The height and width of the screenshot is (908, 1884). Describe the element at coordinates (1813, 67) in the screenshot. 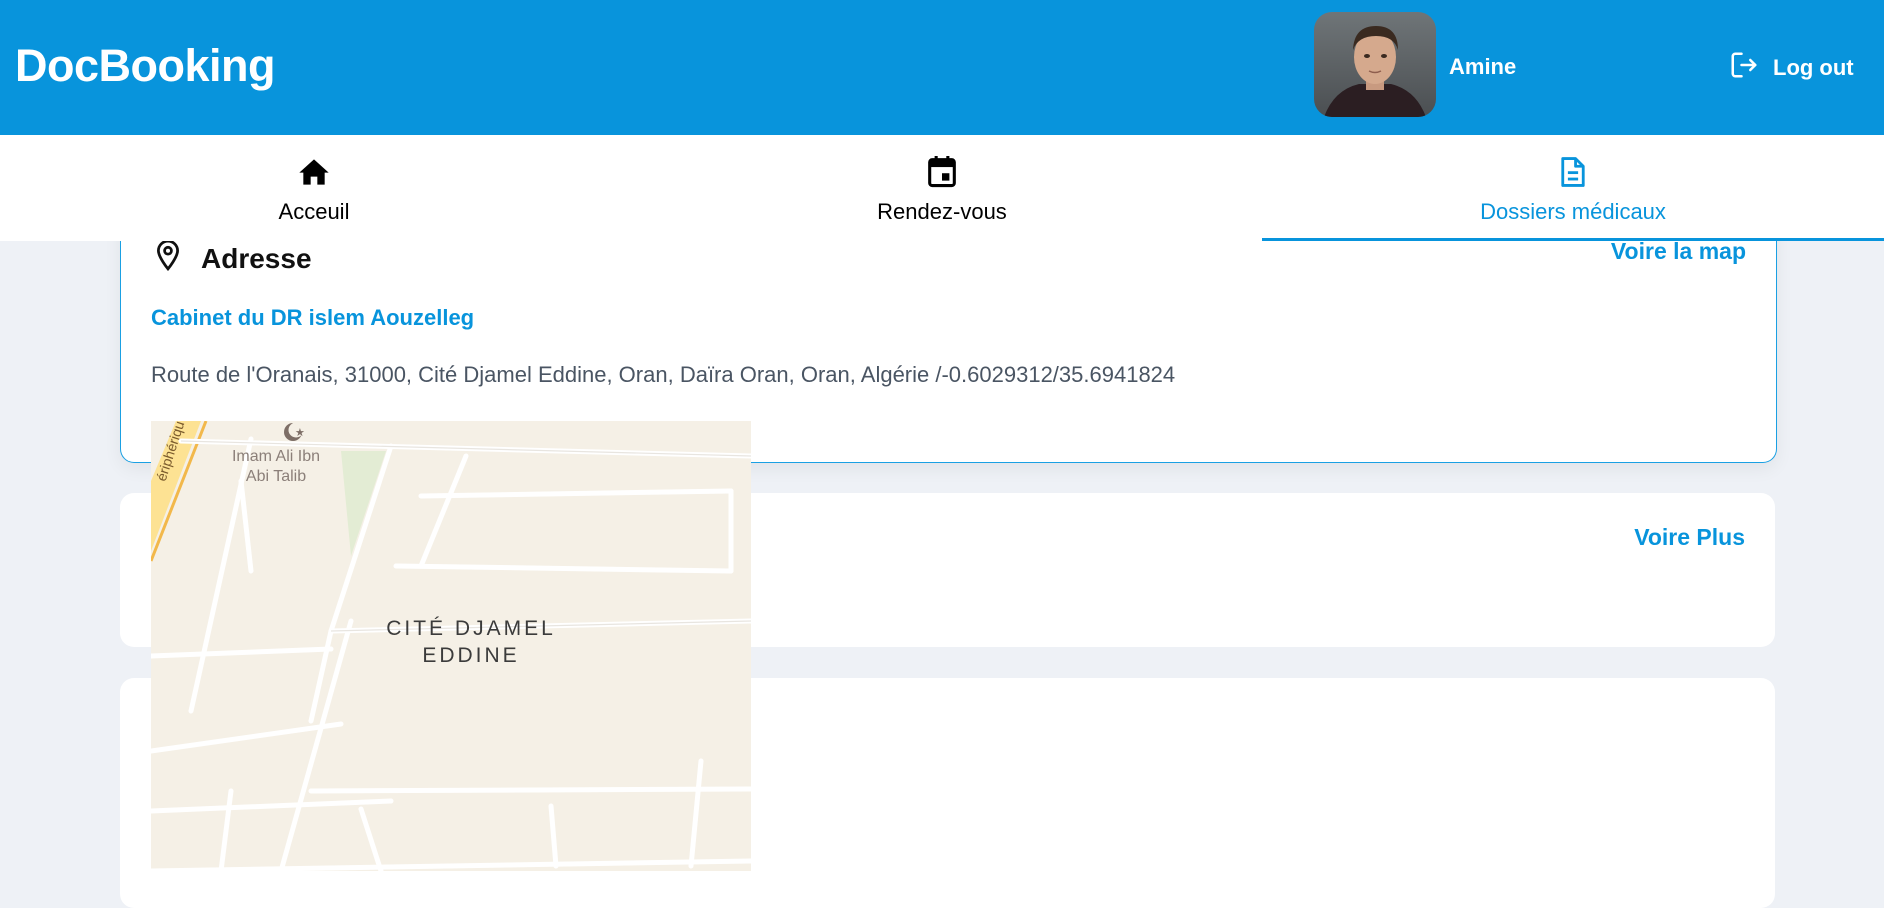

I see `logout-label: Log out` at that location.